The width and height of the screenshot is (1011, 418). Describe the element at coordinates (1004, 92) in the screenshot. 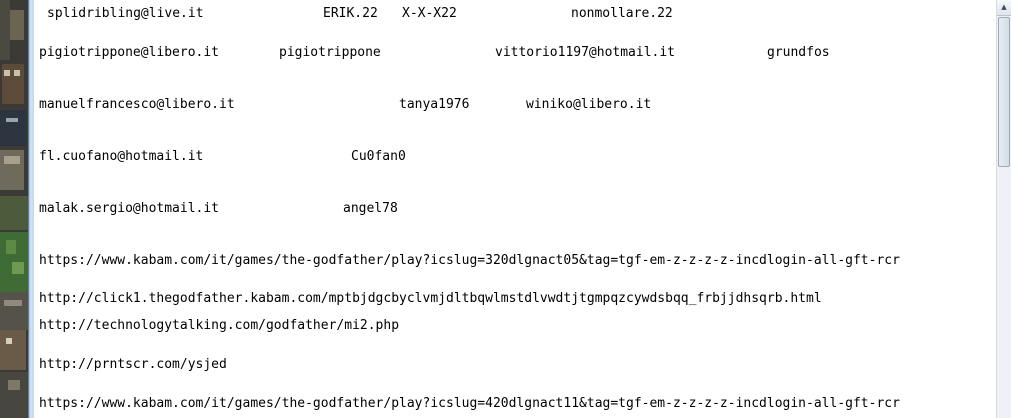

I see `scrollbar-thumb` at that location.